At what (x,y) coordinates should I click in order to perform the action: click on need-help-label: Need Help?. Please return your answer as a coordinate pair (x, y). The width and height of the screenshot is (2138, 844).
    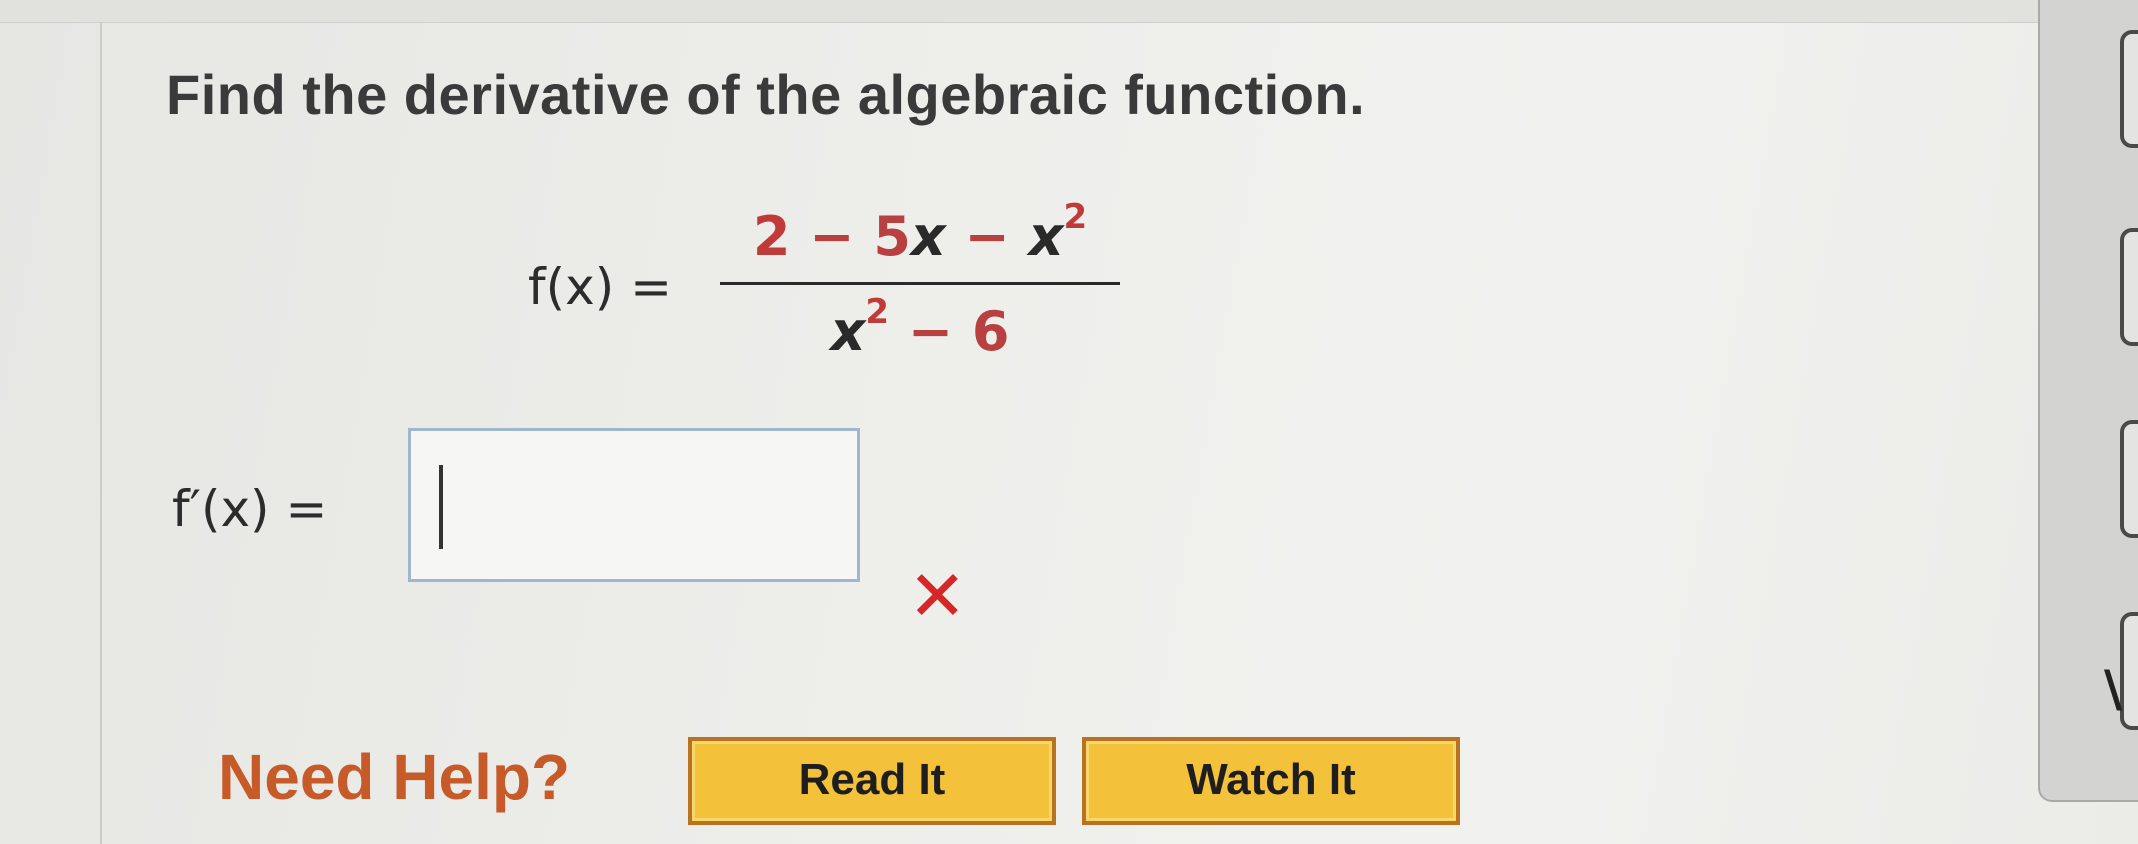
    Looking at the image, I should click on (394, 777).